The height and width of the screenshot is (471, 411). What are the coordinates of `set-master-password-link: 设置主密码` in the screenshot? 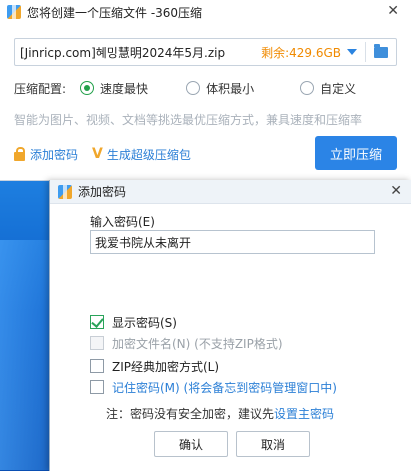 It's located at (304, 414).